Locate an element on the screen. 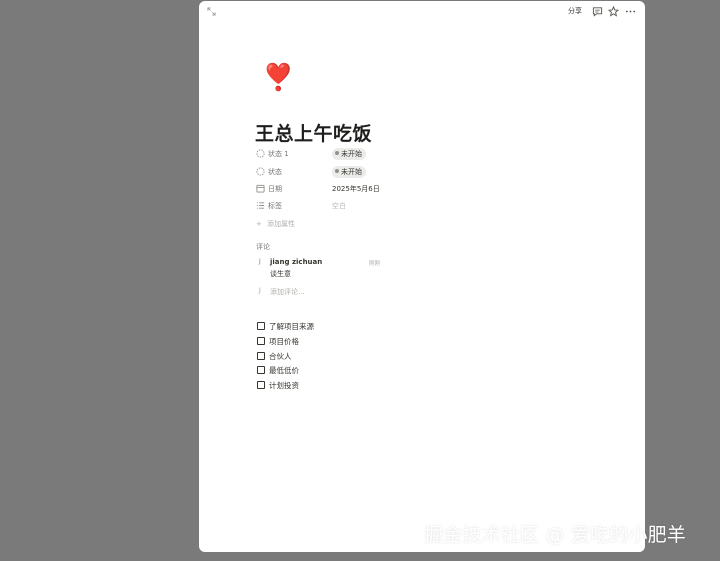 This screenshot has height=561, width=720. comment-item: J jiang zichuan 刚刚 谈生意 is located at coordinates (406, 270).